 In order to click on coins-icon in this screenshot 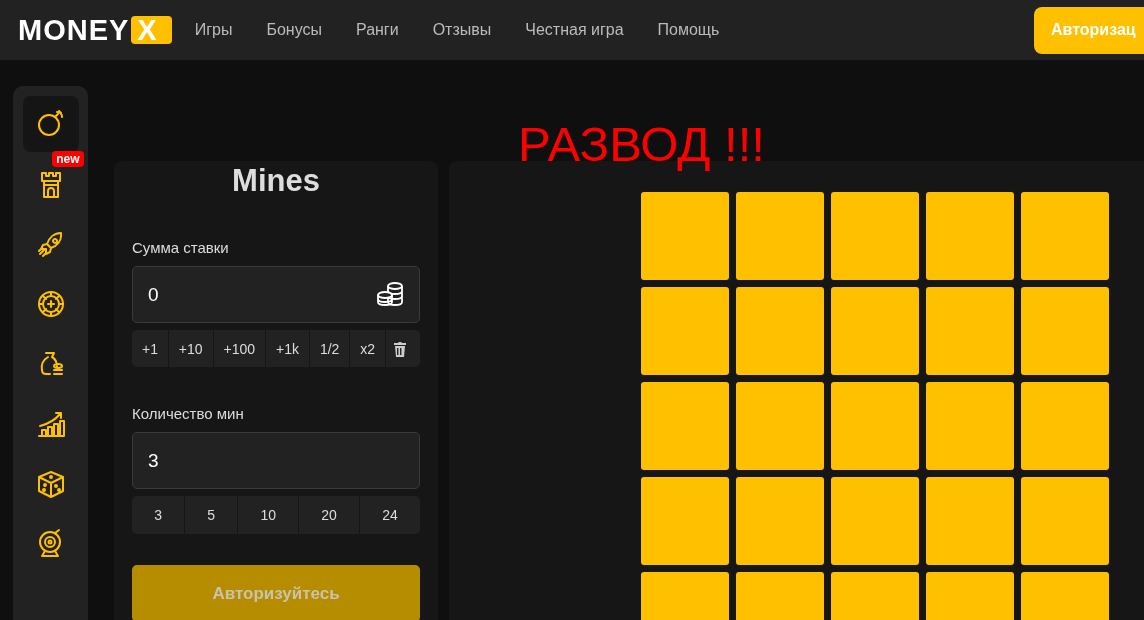, I will do `click(390, 294)`.